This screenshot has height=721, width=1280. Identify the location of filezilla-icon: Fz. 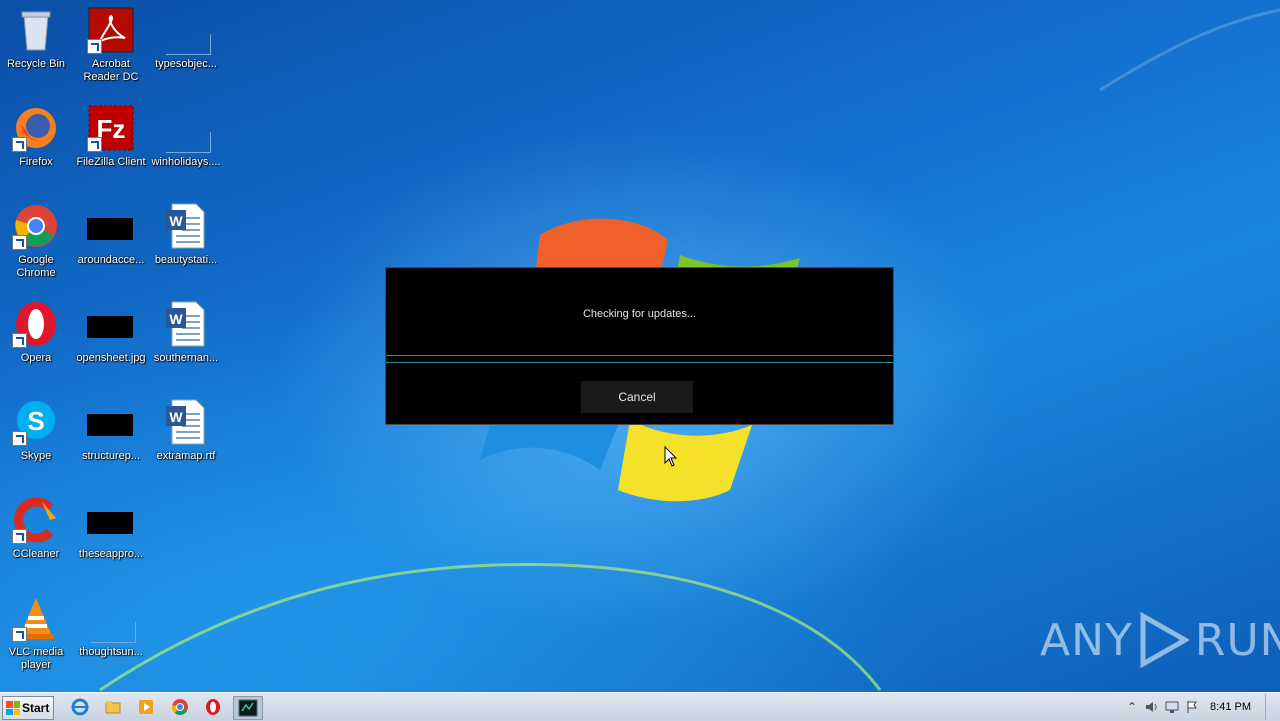
(111, 128).